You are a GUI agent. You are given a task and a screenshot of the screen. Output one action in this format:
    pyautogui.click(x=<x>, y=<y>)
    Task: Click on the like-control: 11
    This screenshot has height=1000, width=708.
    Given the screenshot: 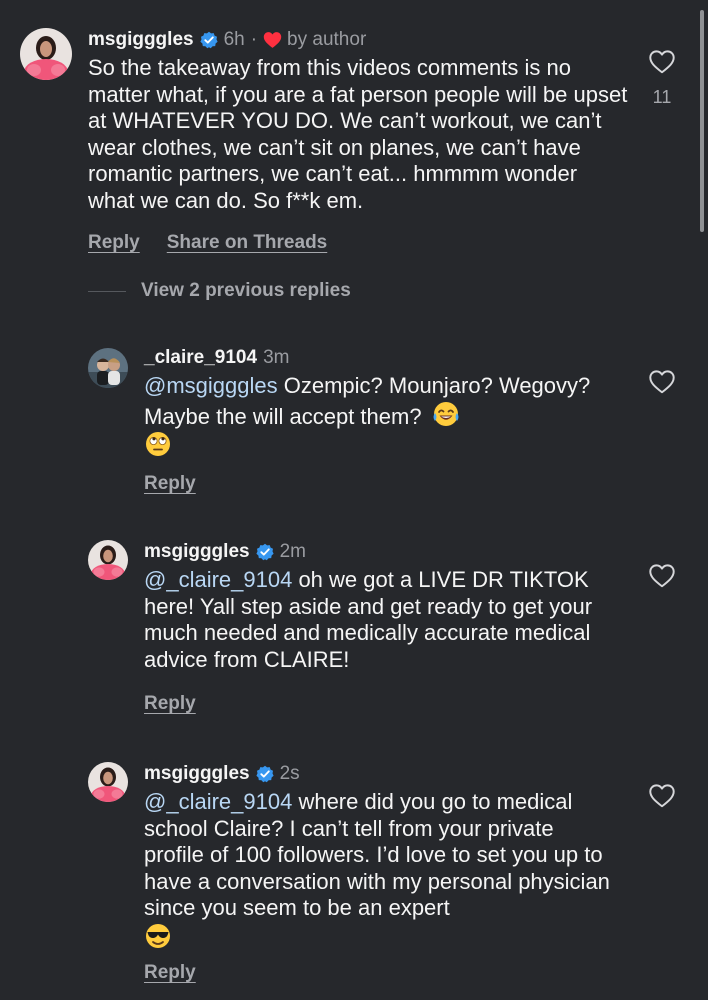 What is the action you would take?
    pyautogui.click(x=662, y=79)
    